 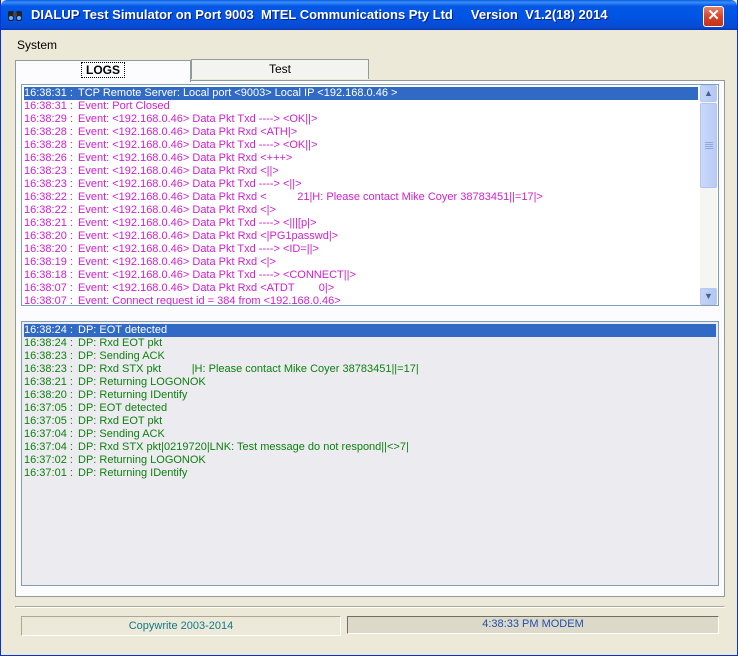 I want to click on row-time: 16:38:29 :, so click(x=48, y=119).